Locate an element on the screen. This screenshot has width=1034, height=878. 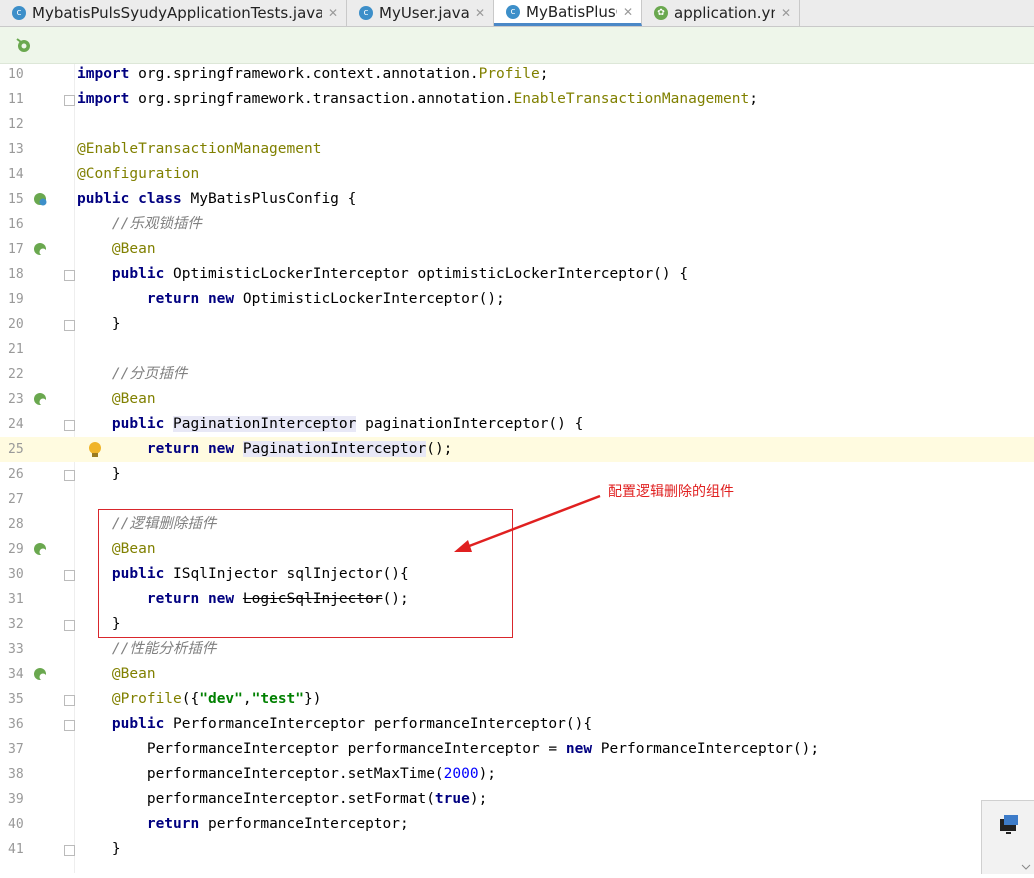
line-number: 22 is located at coordinates (16, 374).